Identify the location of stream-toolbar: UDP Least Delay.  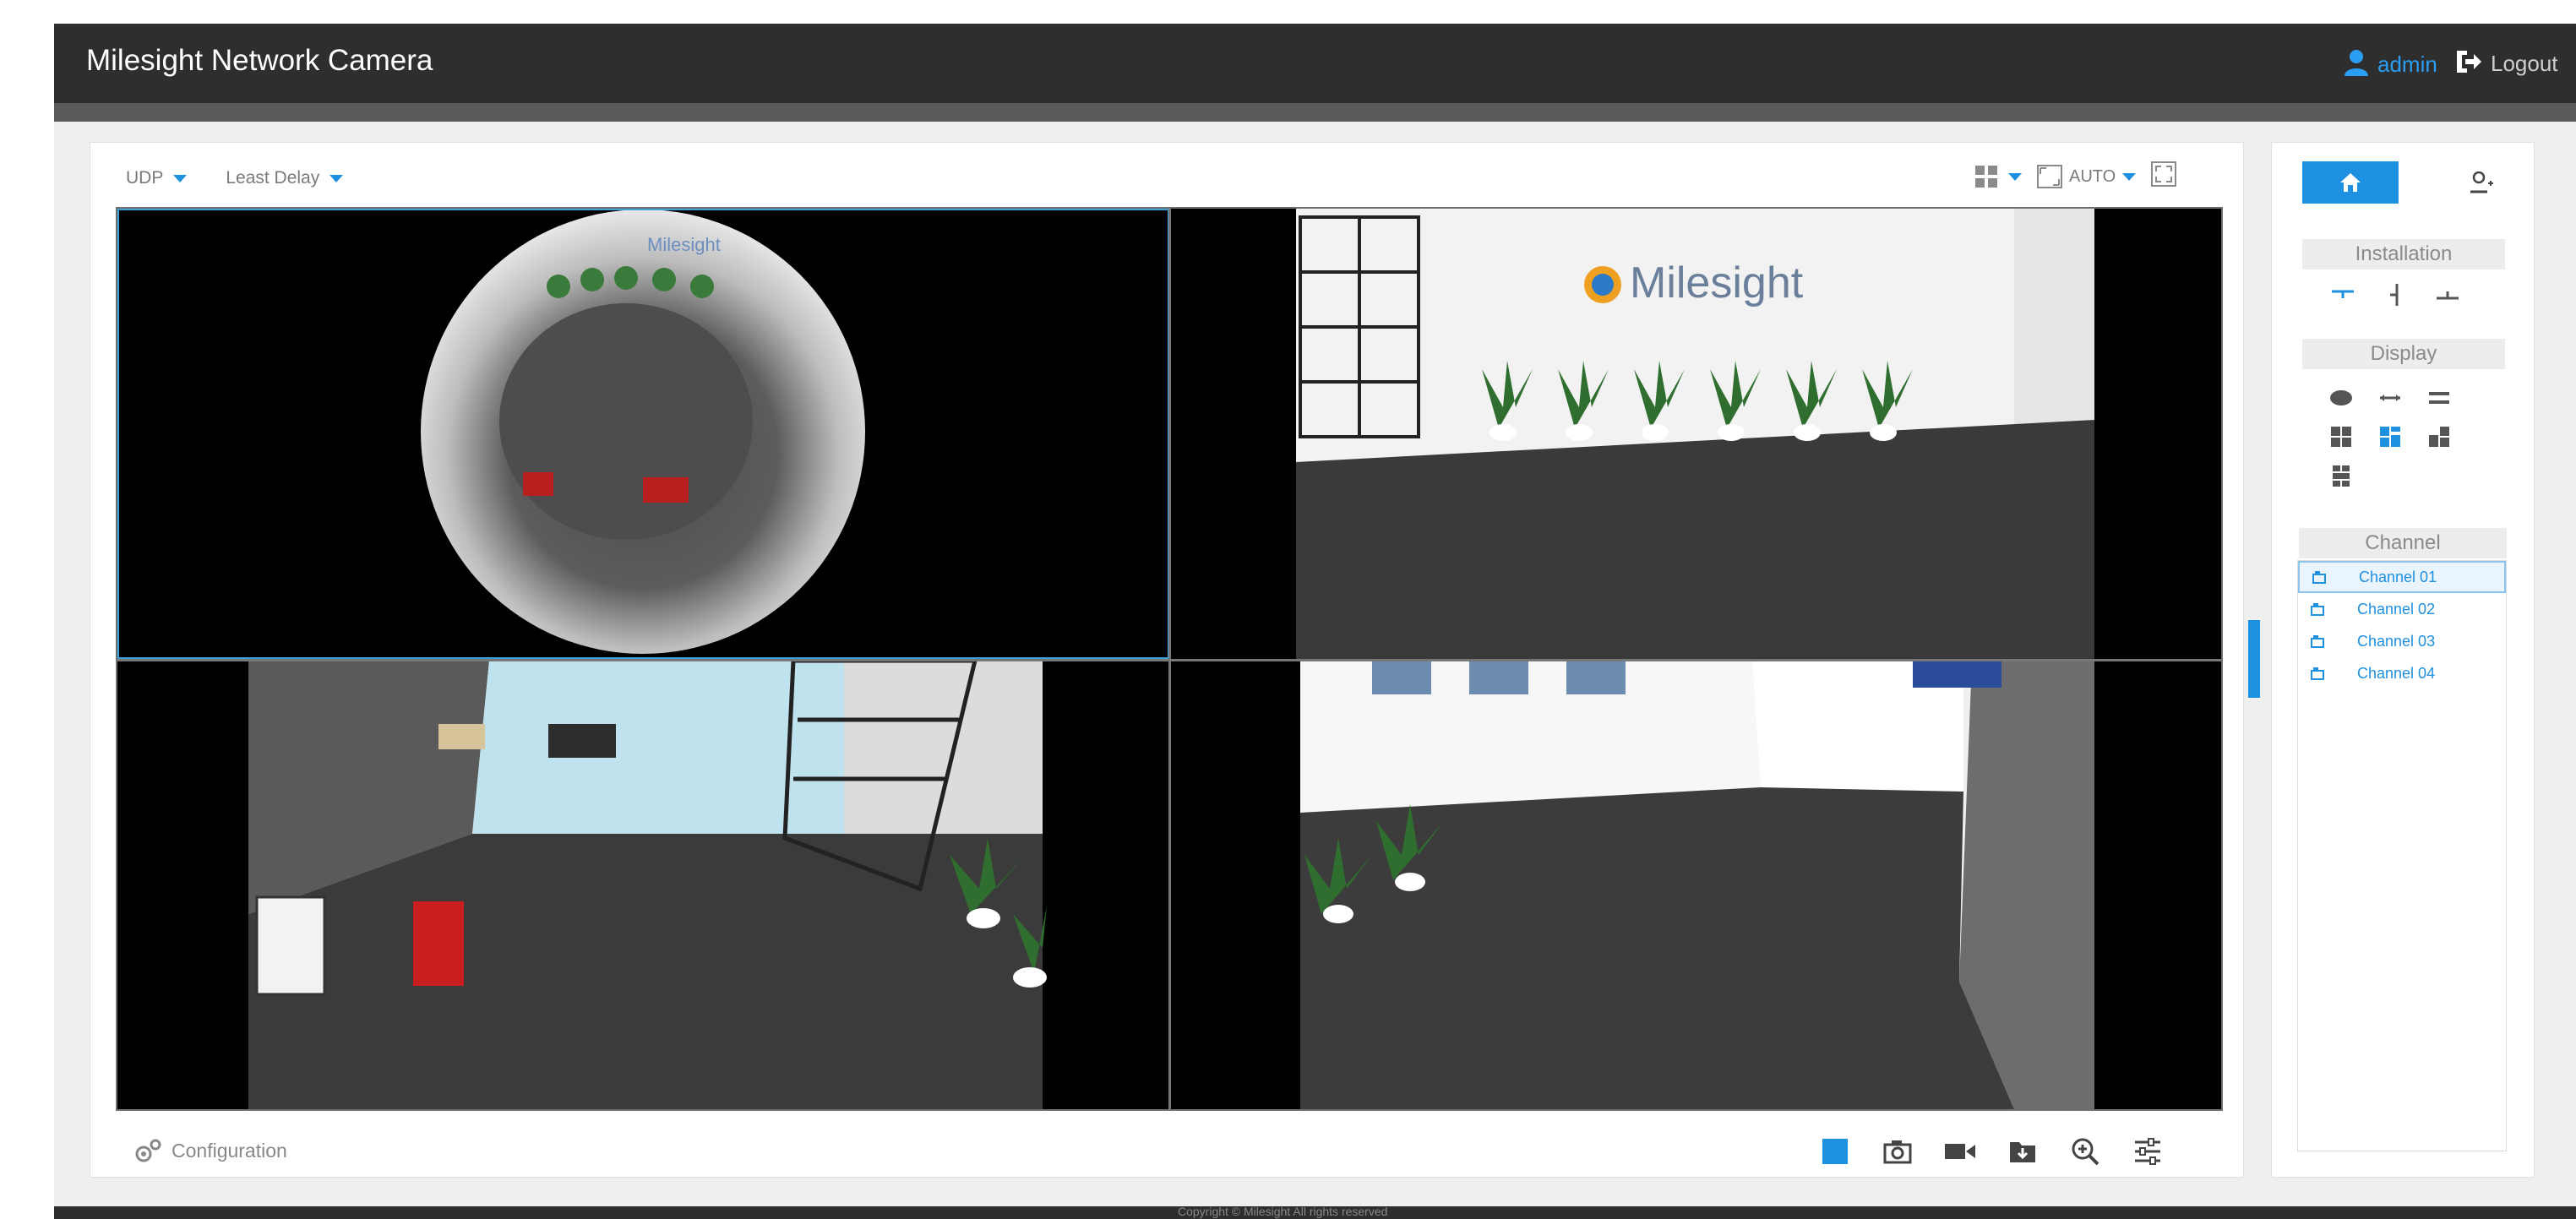
(235, 178).